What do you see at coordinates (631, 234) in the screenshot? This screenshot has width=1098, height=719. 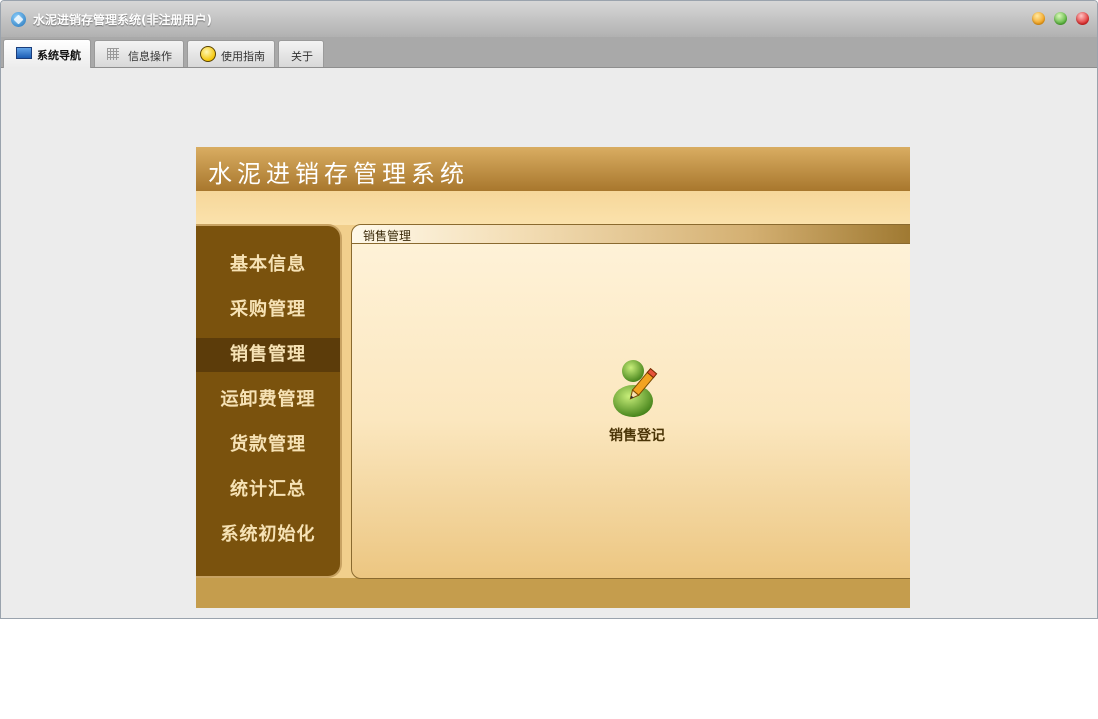 I see `panel-header: 销售管理` at bounding box center [631, 234].